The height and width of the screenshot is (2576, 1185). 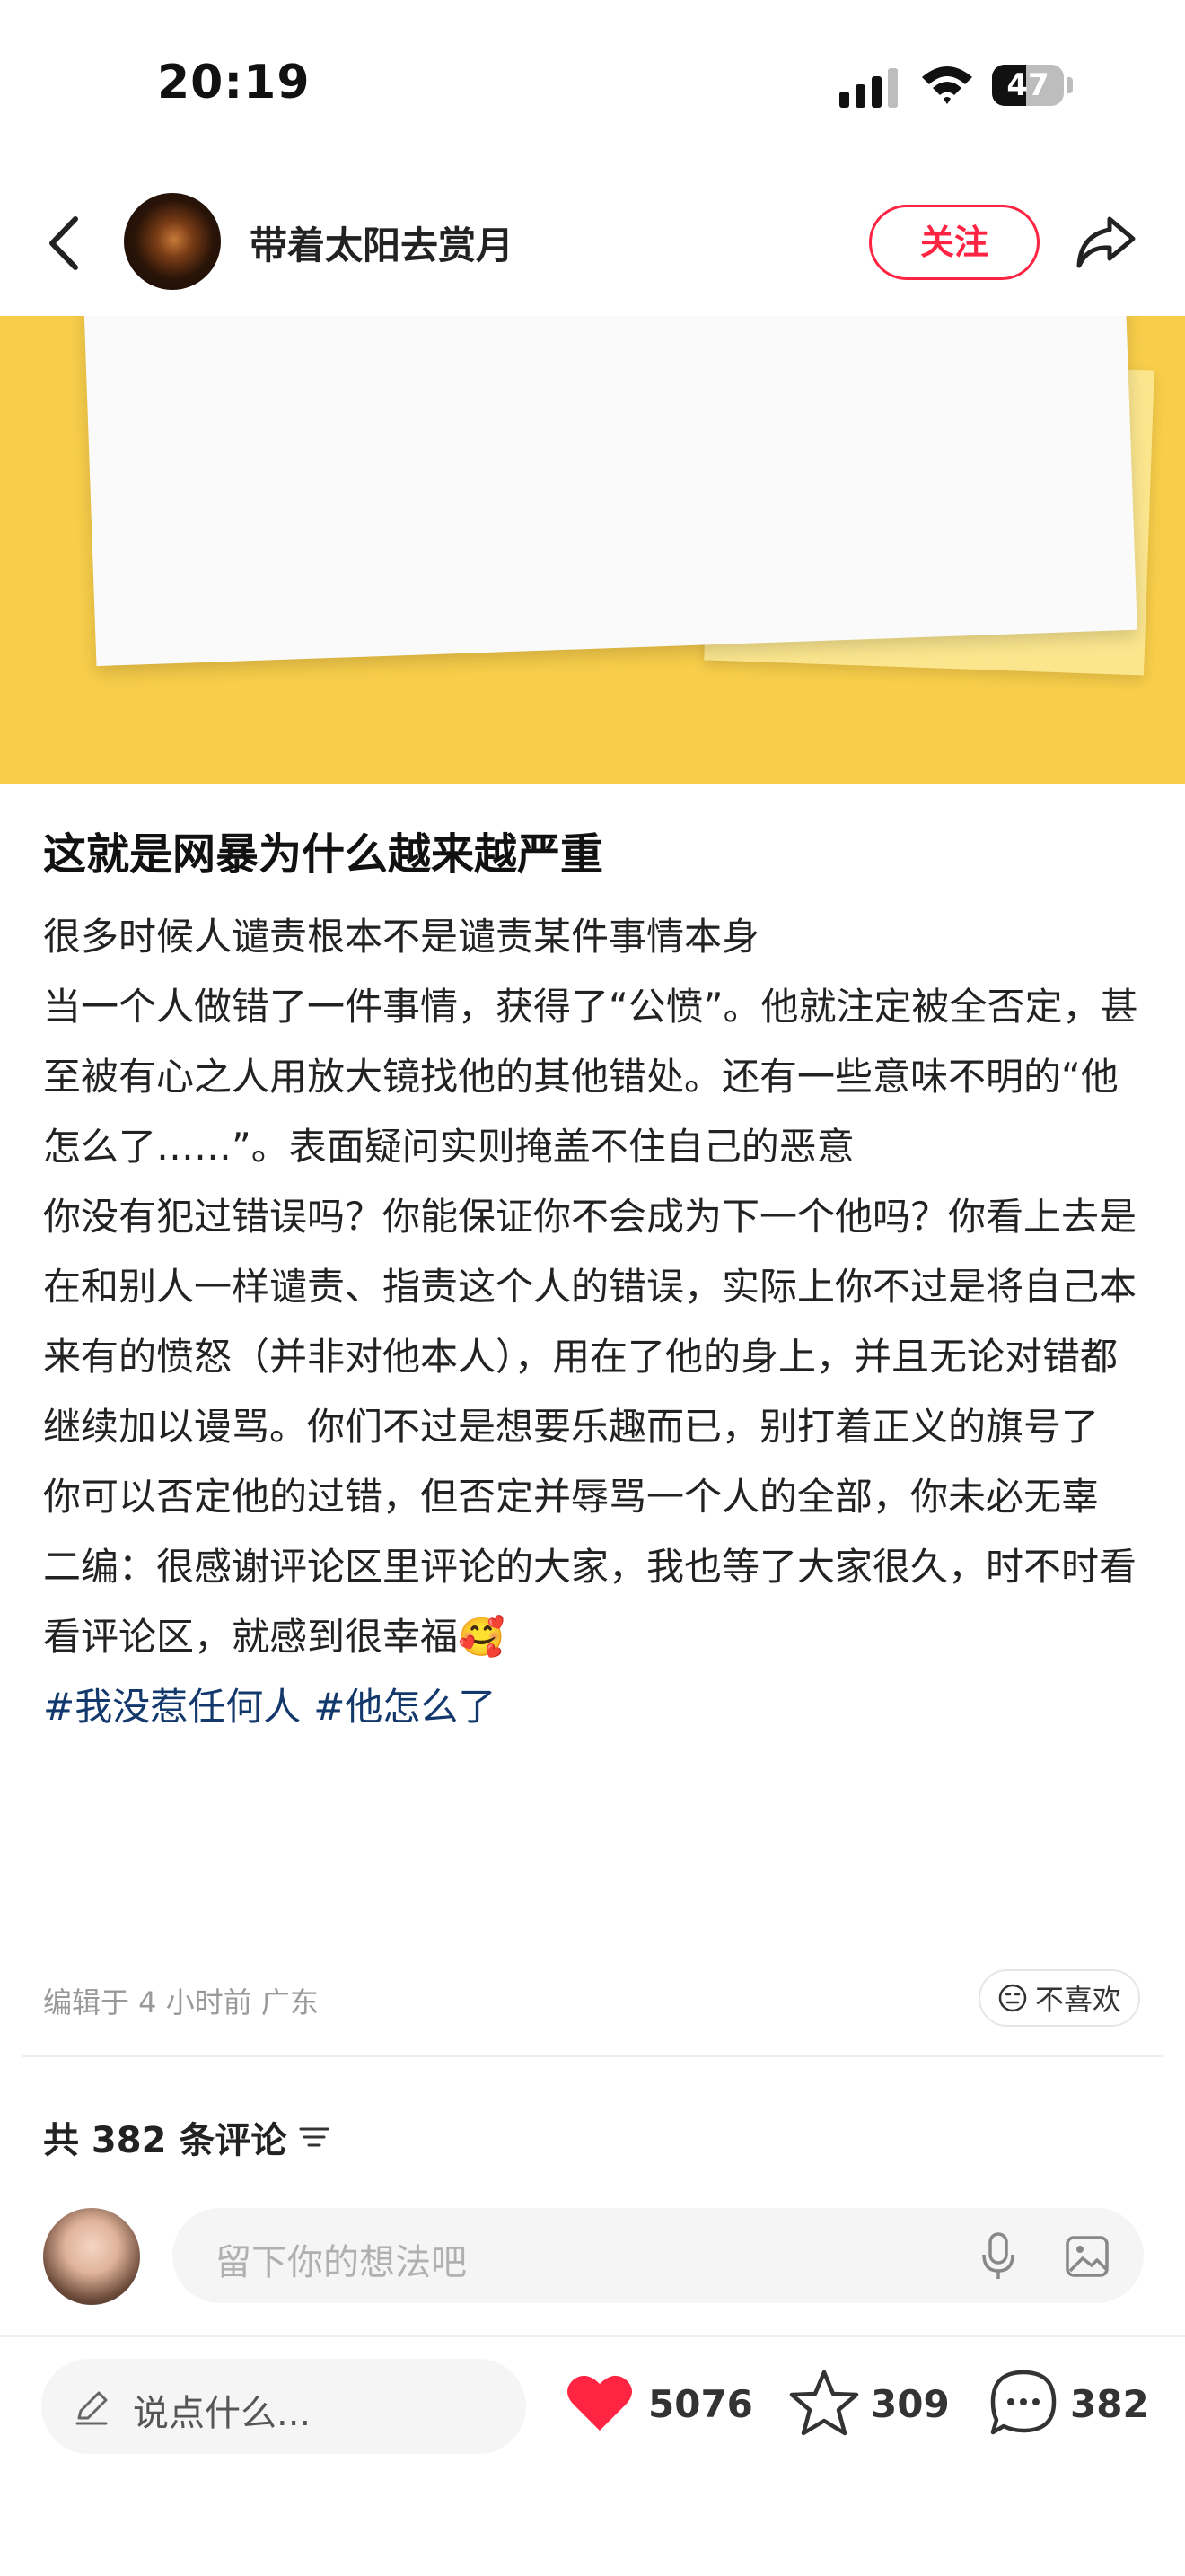 I want to click on author-name: 带着太阳去赏月, so click(x=382, y=243).